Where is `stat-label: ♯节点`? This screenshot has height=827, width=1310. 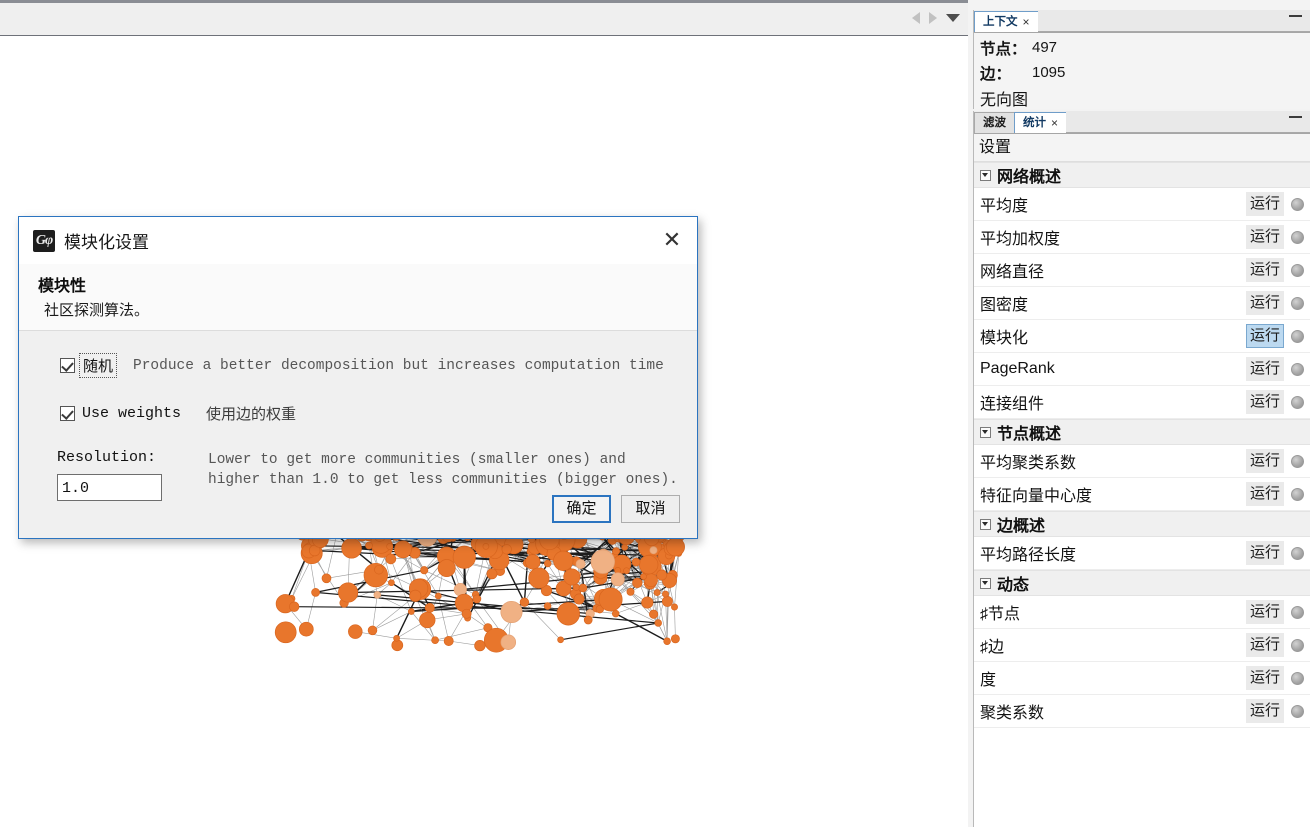
stat-label: ♯节点 is located at coordinates (1000, 614).